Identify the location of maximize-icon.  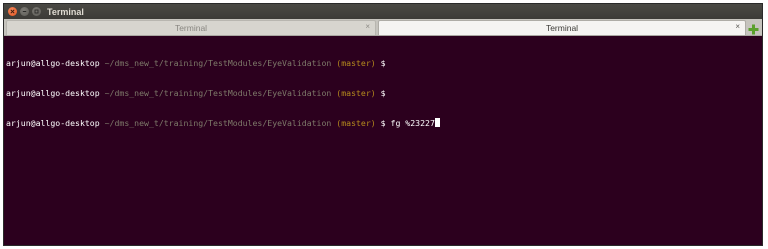
(36, 11).